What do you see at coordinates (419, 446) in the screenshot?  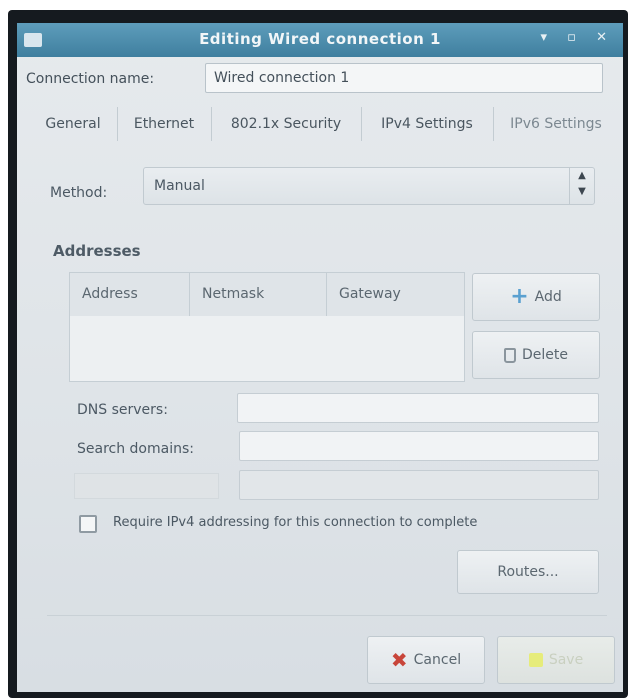 I see `search-domains-input` at bounding box center [419, 446].